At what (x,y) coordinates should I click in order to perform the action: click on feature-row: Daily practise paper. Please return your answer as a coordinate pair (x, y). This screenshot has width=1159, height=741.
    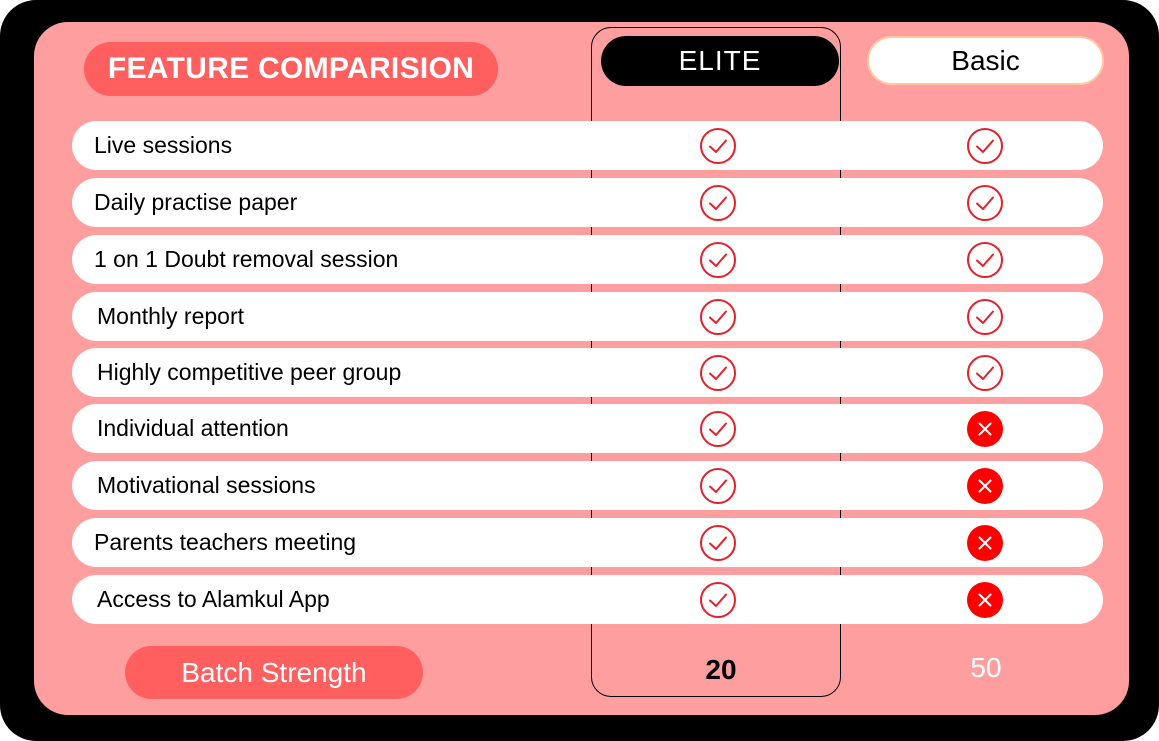
    Looking at the image, I should click on (587, 202).